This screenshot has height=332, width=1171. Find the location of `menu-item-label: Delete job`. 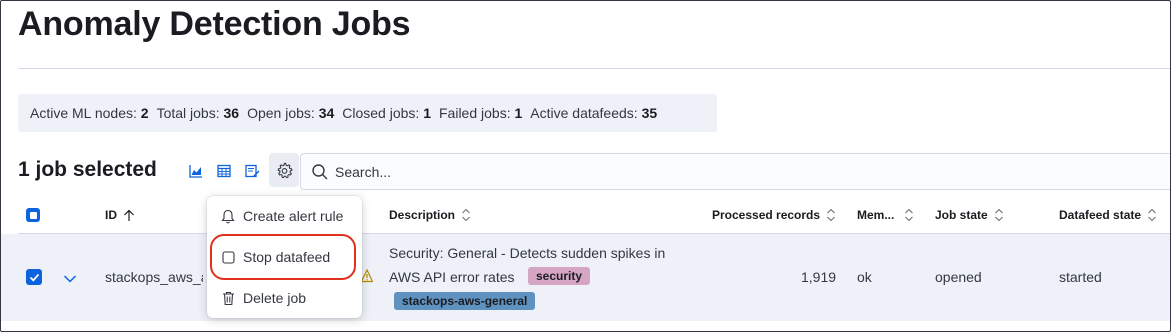

menu-item-label: Delete job is located at coordinates (275, 298).